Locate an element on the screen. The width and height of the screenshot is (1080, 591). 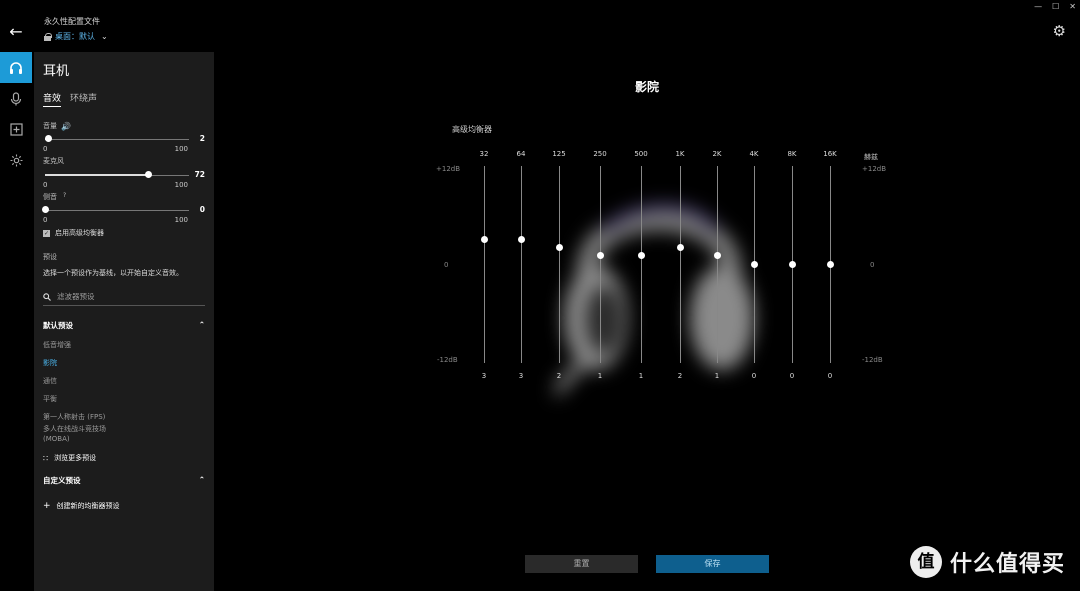
sidetone-value: 0 is located at coordinates (202, 209).